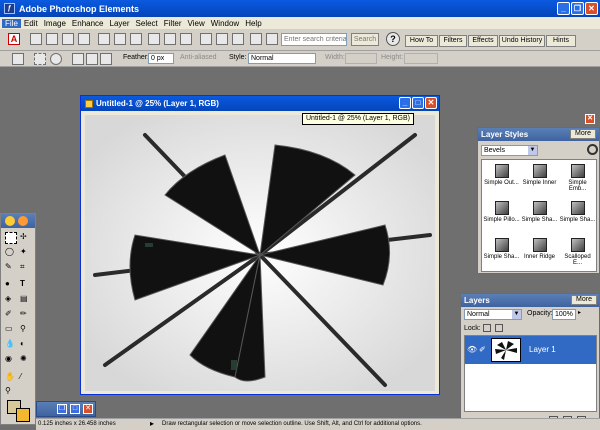 The width and height of the screenshot is (600, 430). I want to click on palette-tab-undo-history: Undo History, so click(522, 41).